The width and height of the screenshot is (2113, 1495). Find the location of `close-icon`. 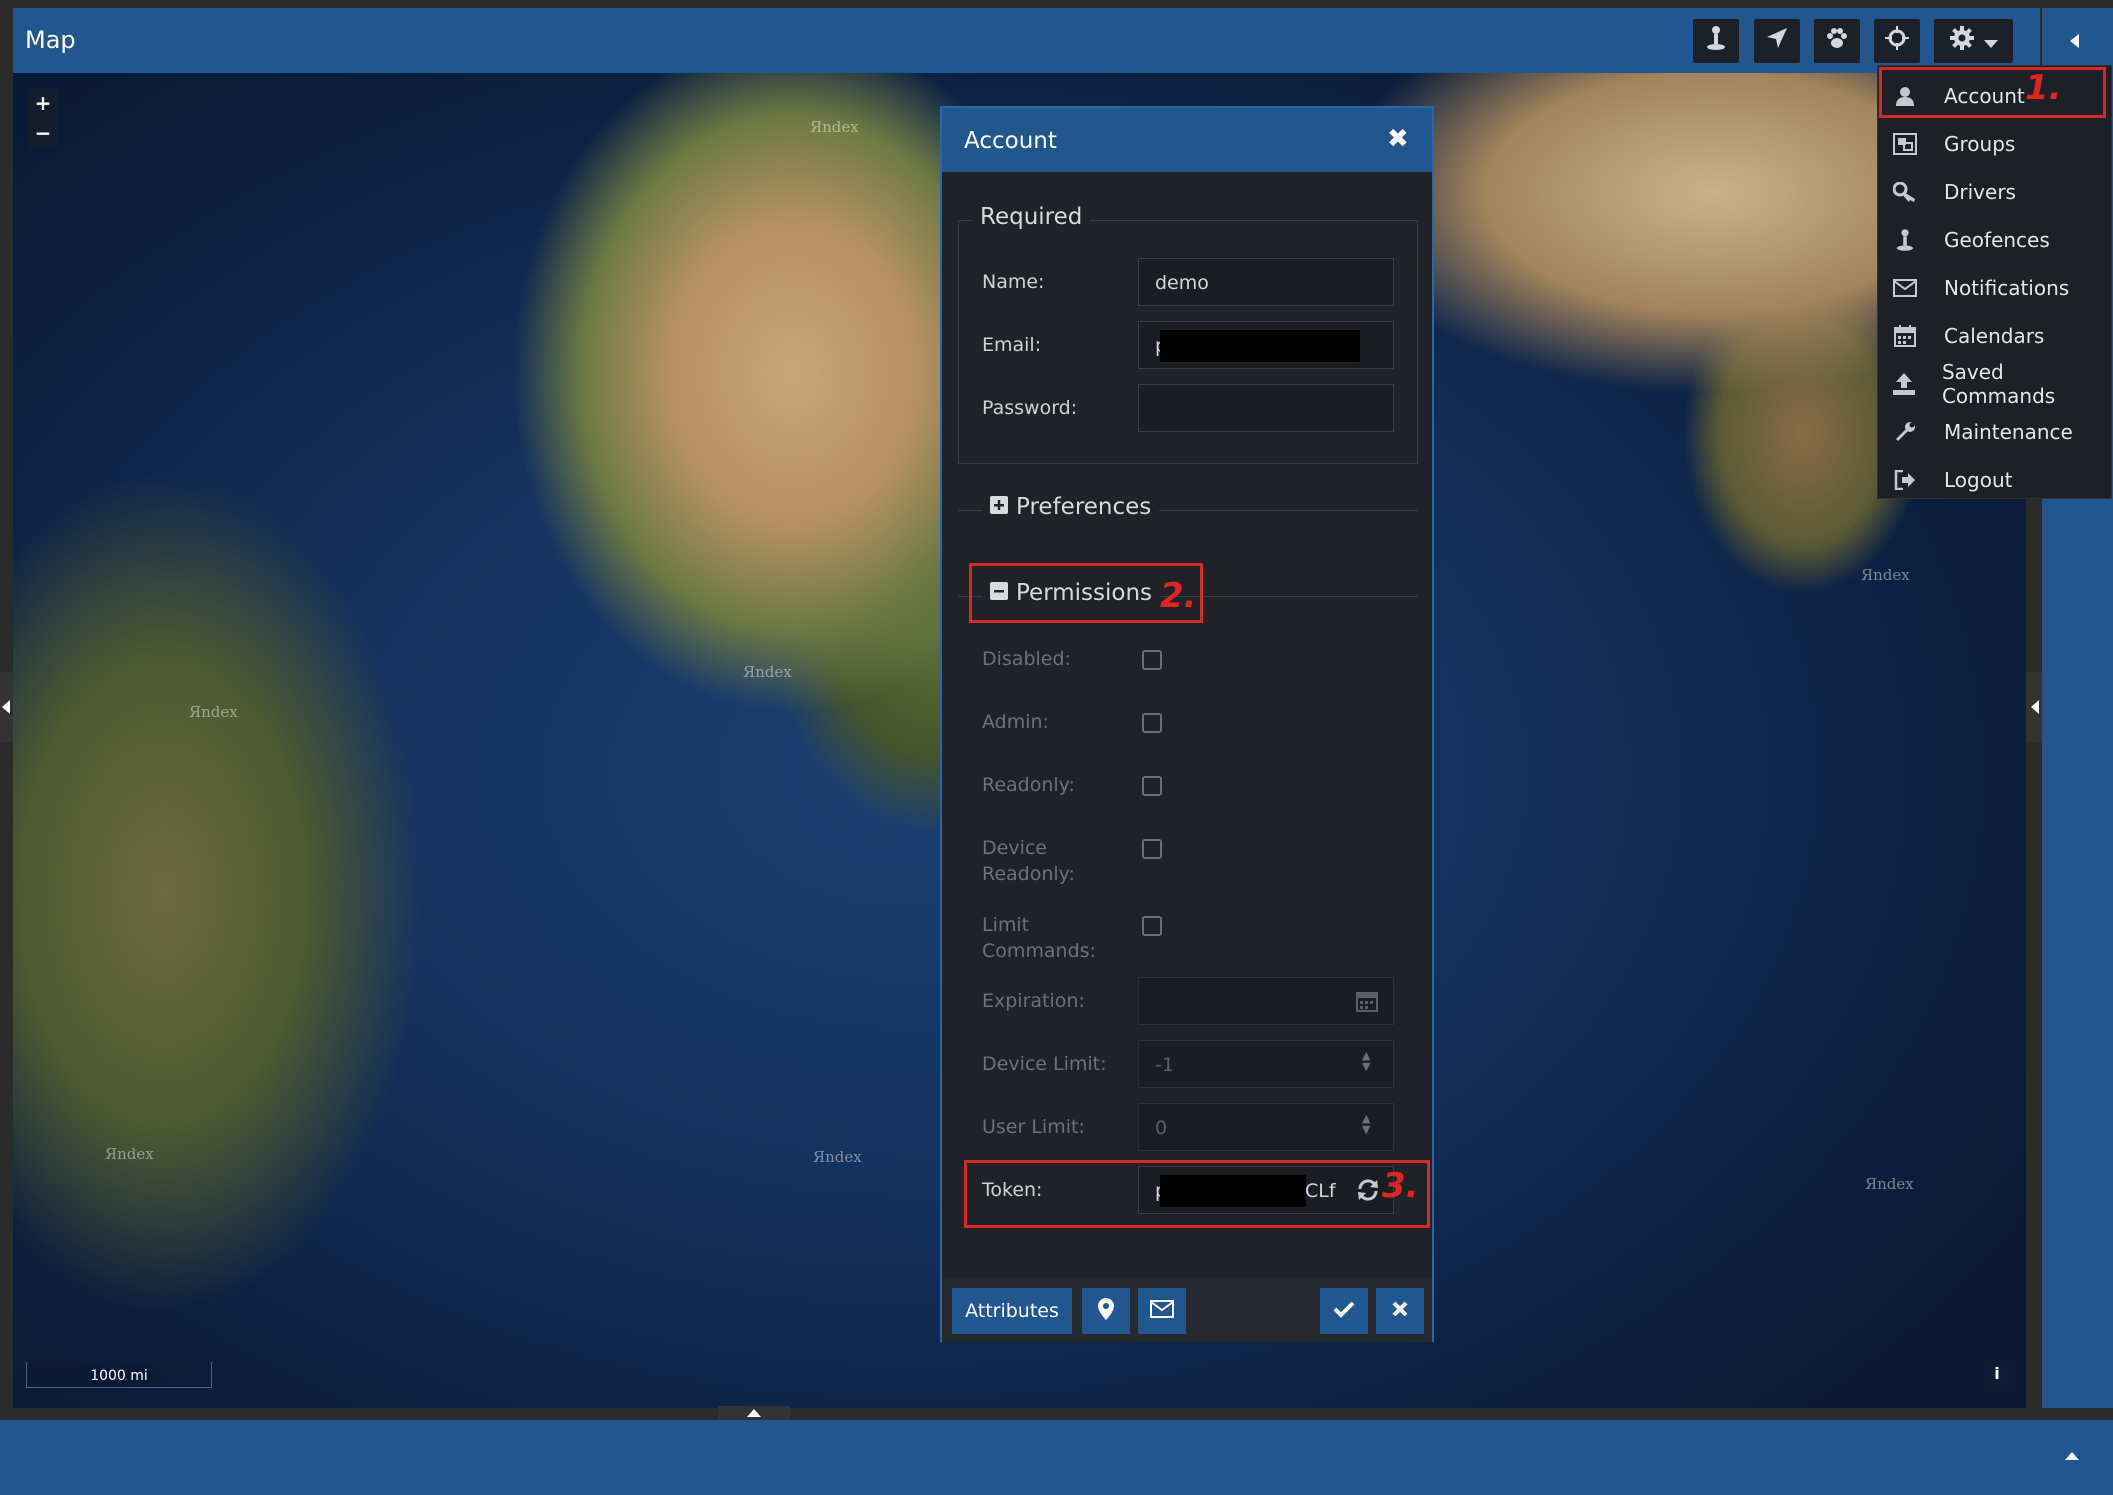

close-icon is located at coordinates (1400, 1311).